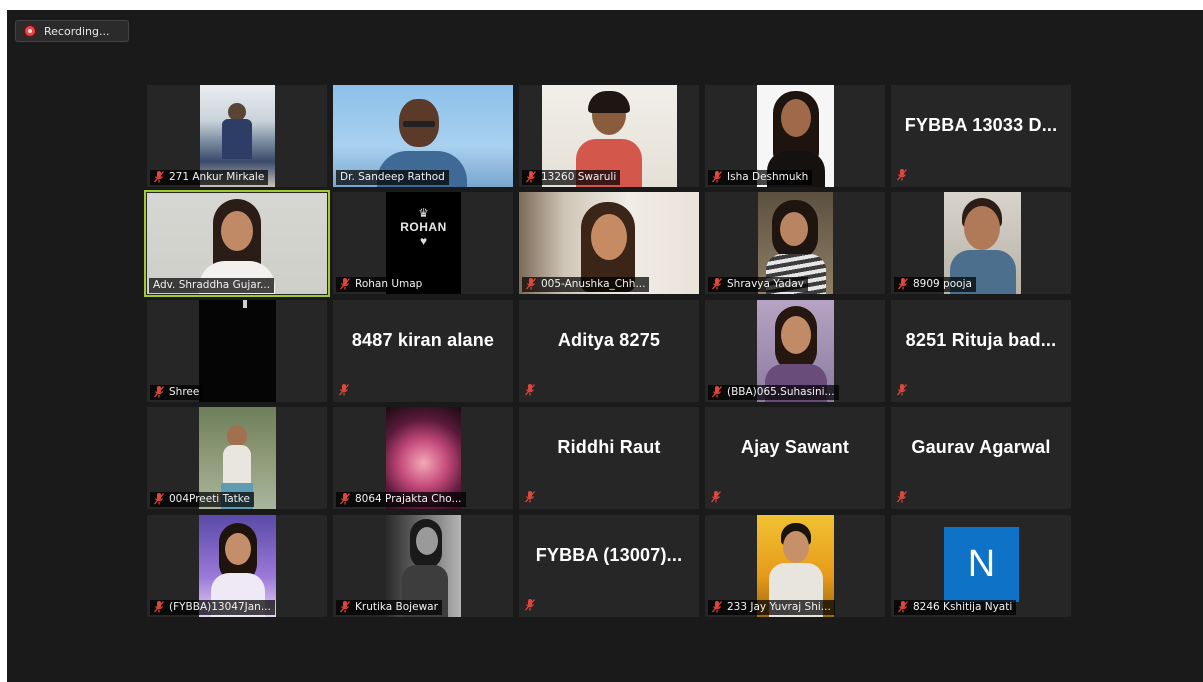  I want to click on participant-tile: Shree, so click(237, 351).